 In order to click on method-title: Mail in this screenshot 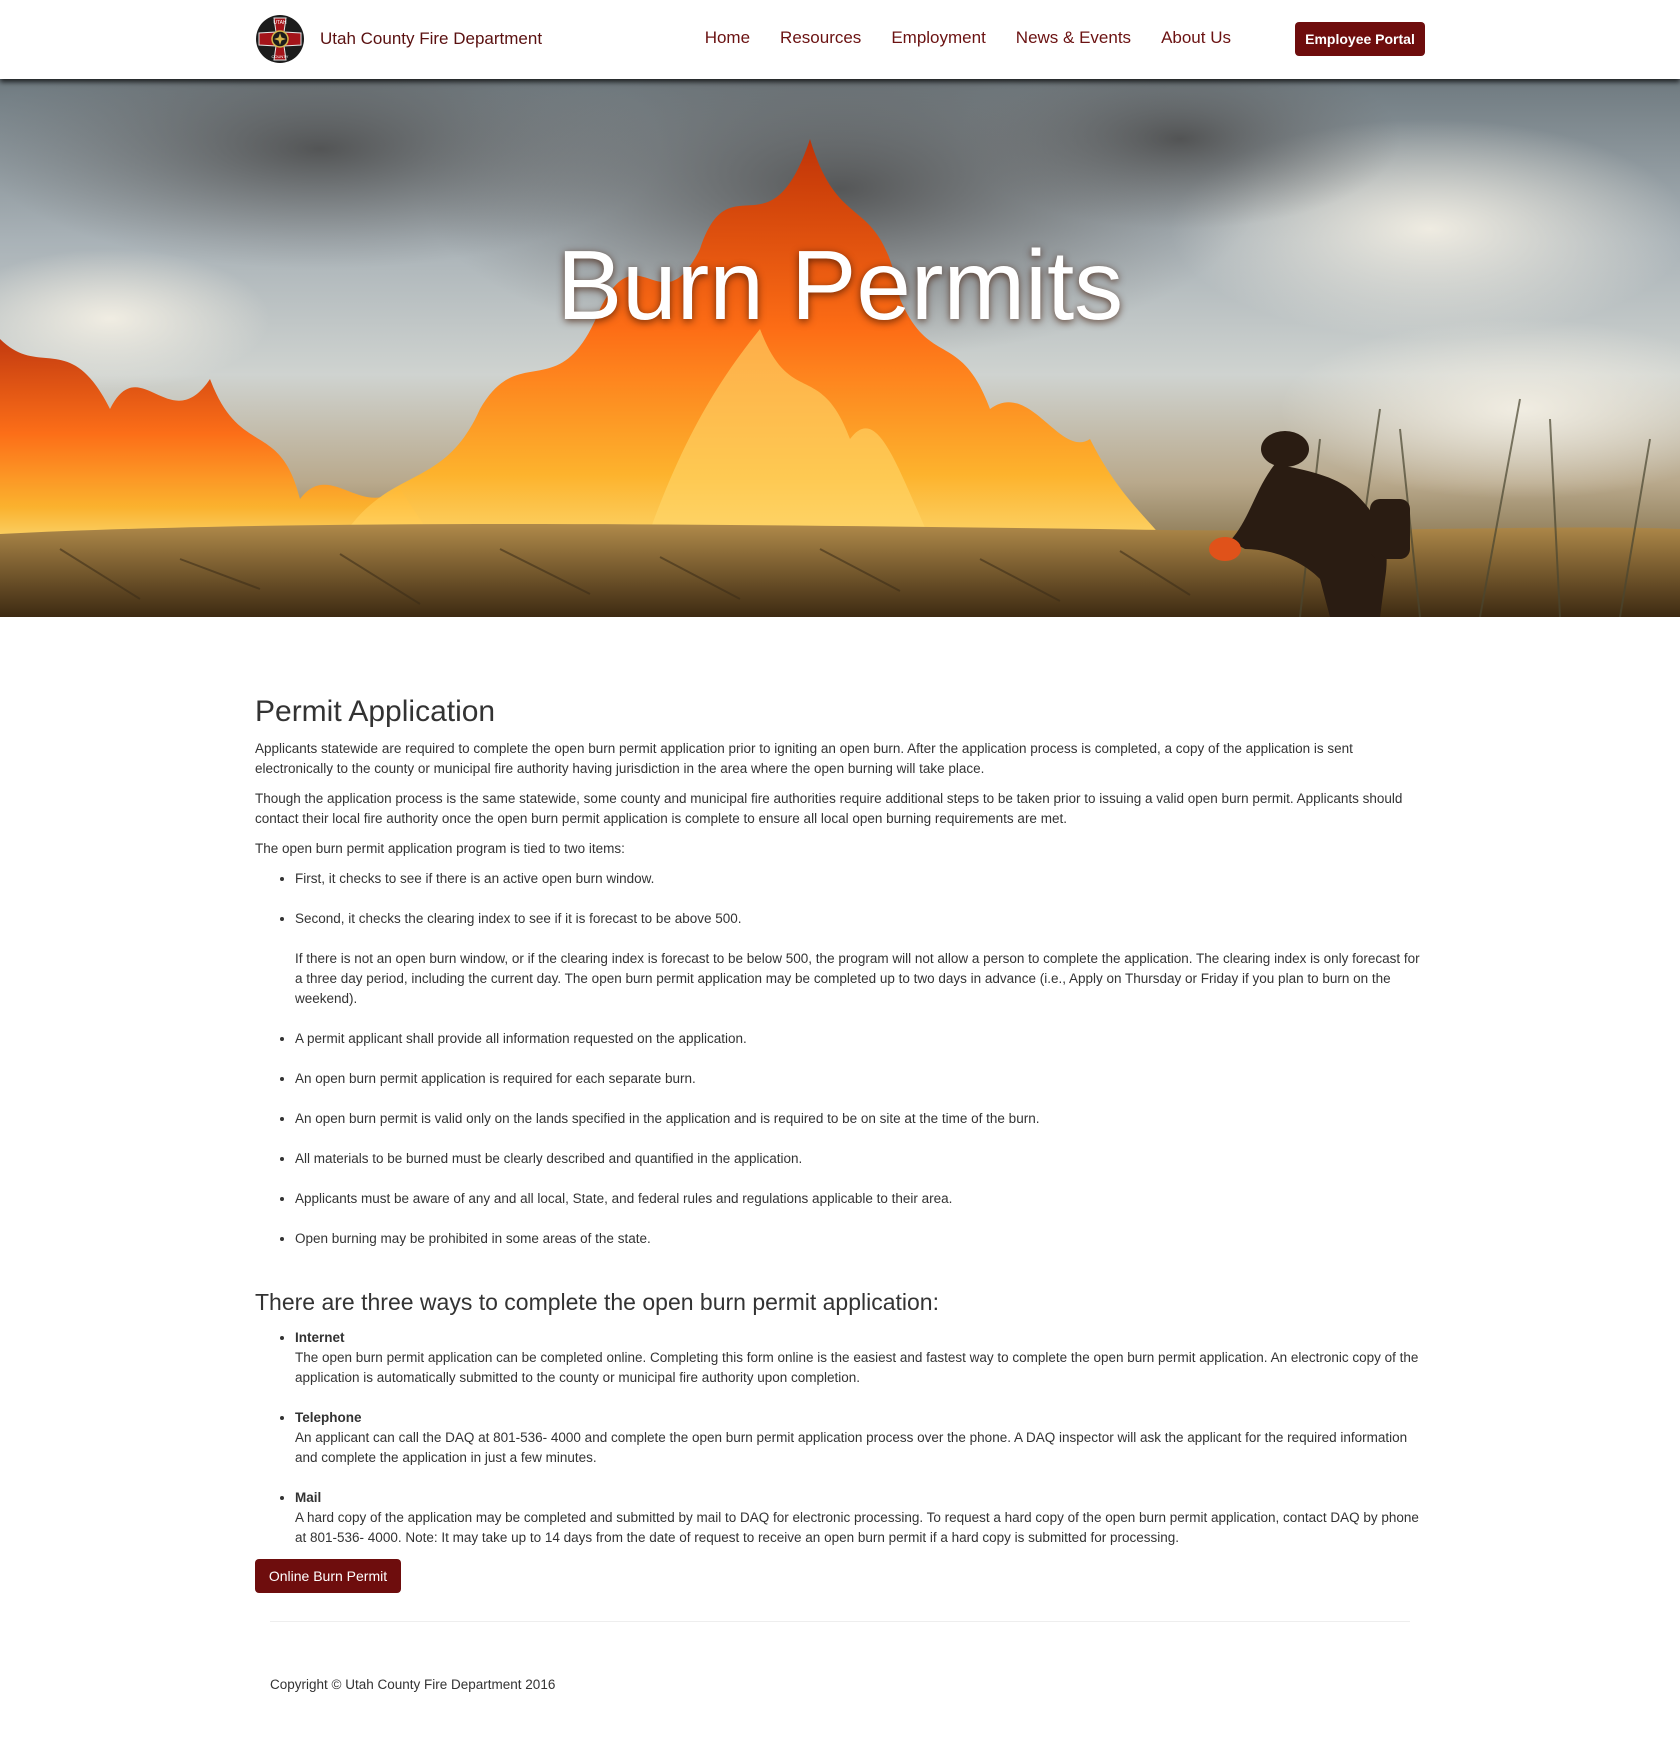, I will do `click(308, 1497)`.